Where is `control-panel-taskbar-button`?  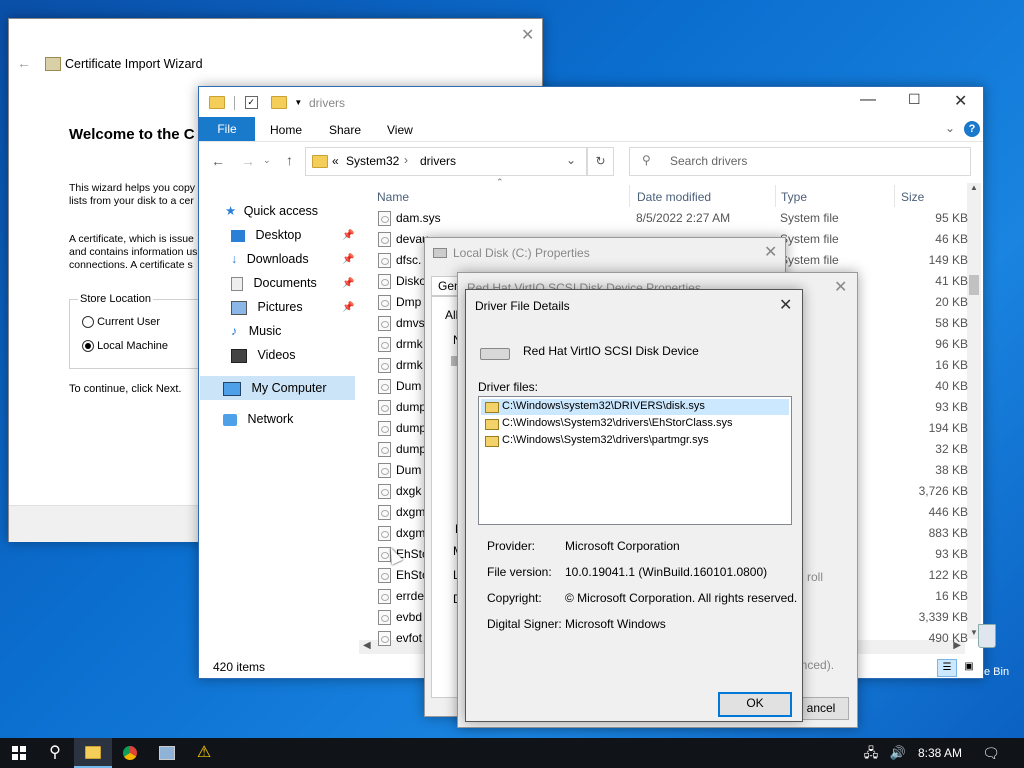
control-panel-taskbar-button is located at coordinates (167, 753).